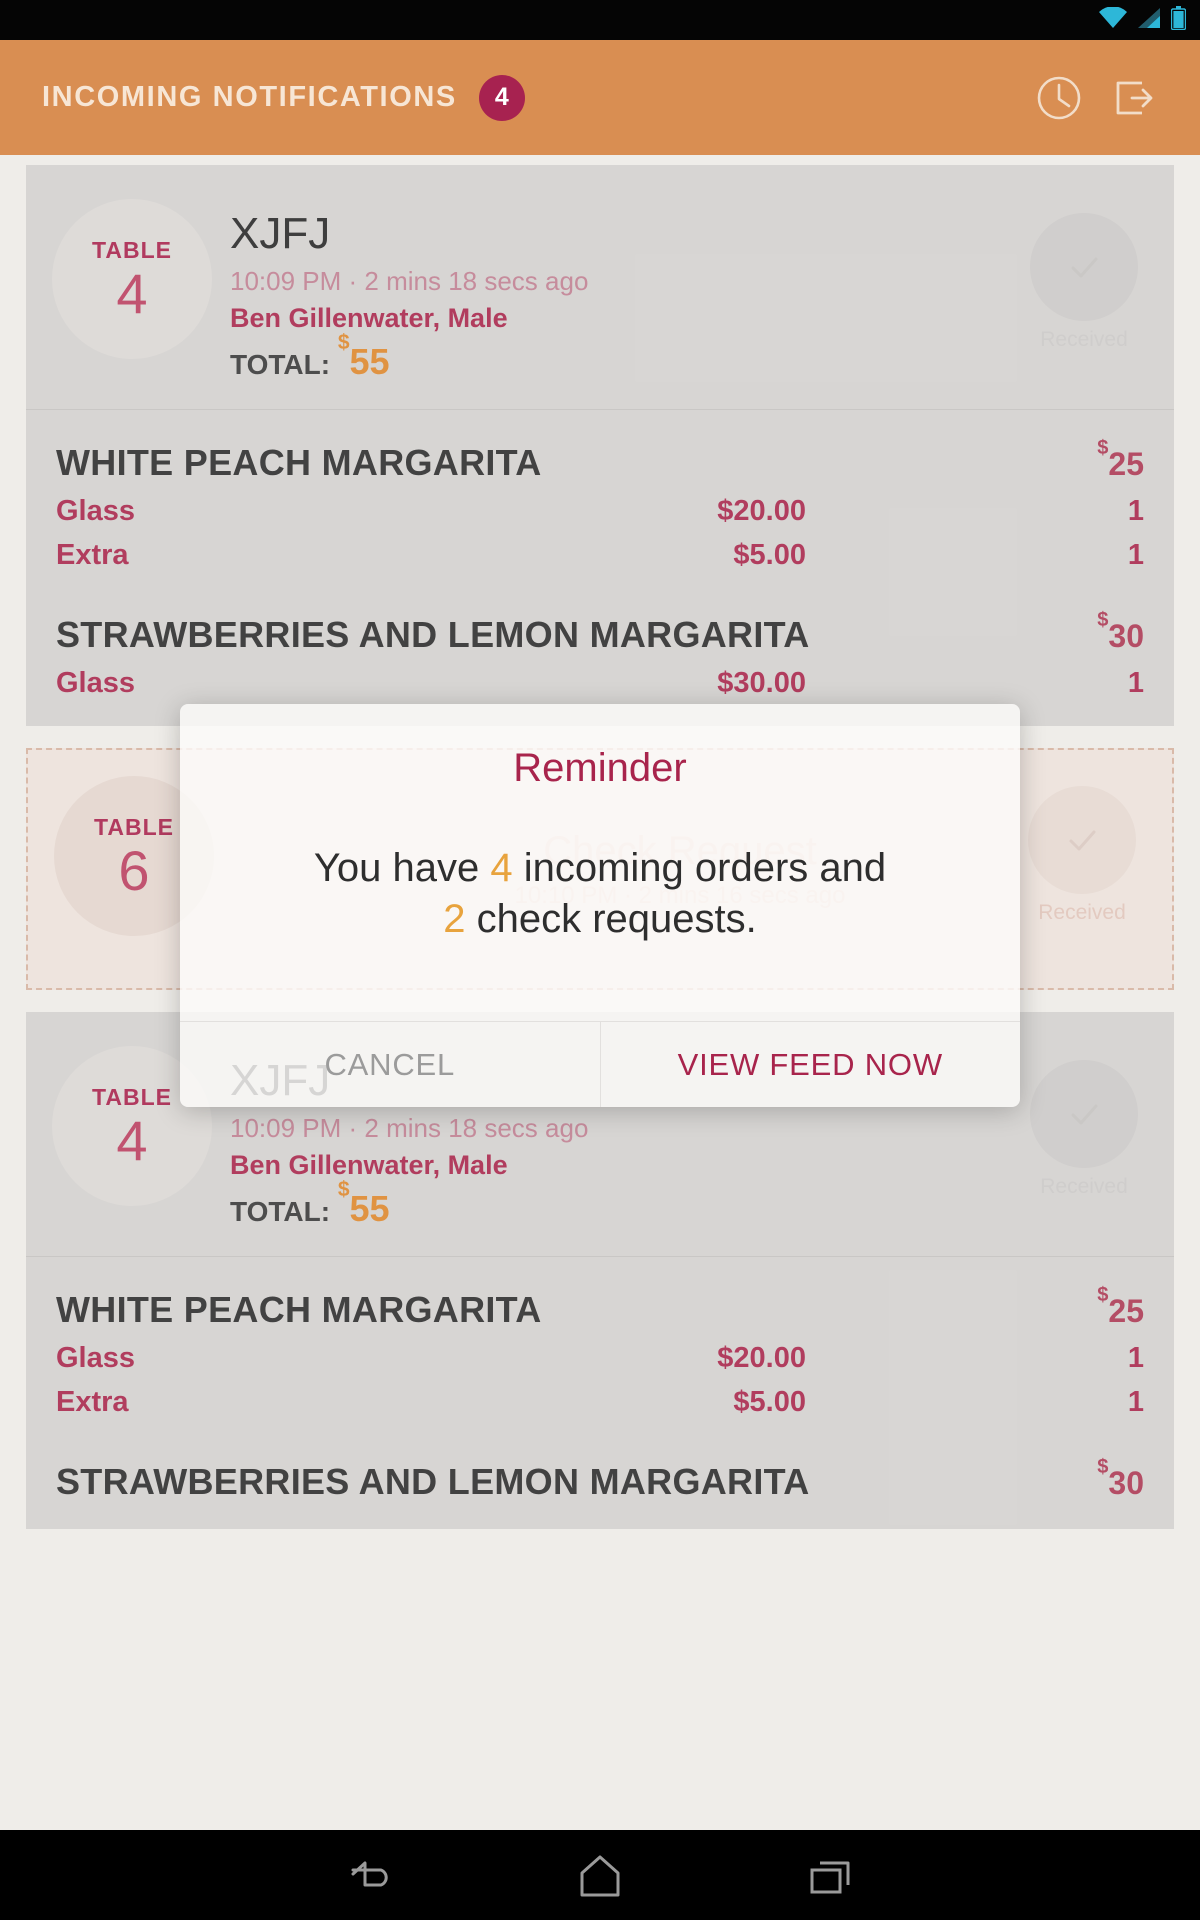 This screenshot has width=1200, height=1920. I want to click on view-feed-now-button: VIEW FEED NOW, so click(811, 1064).